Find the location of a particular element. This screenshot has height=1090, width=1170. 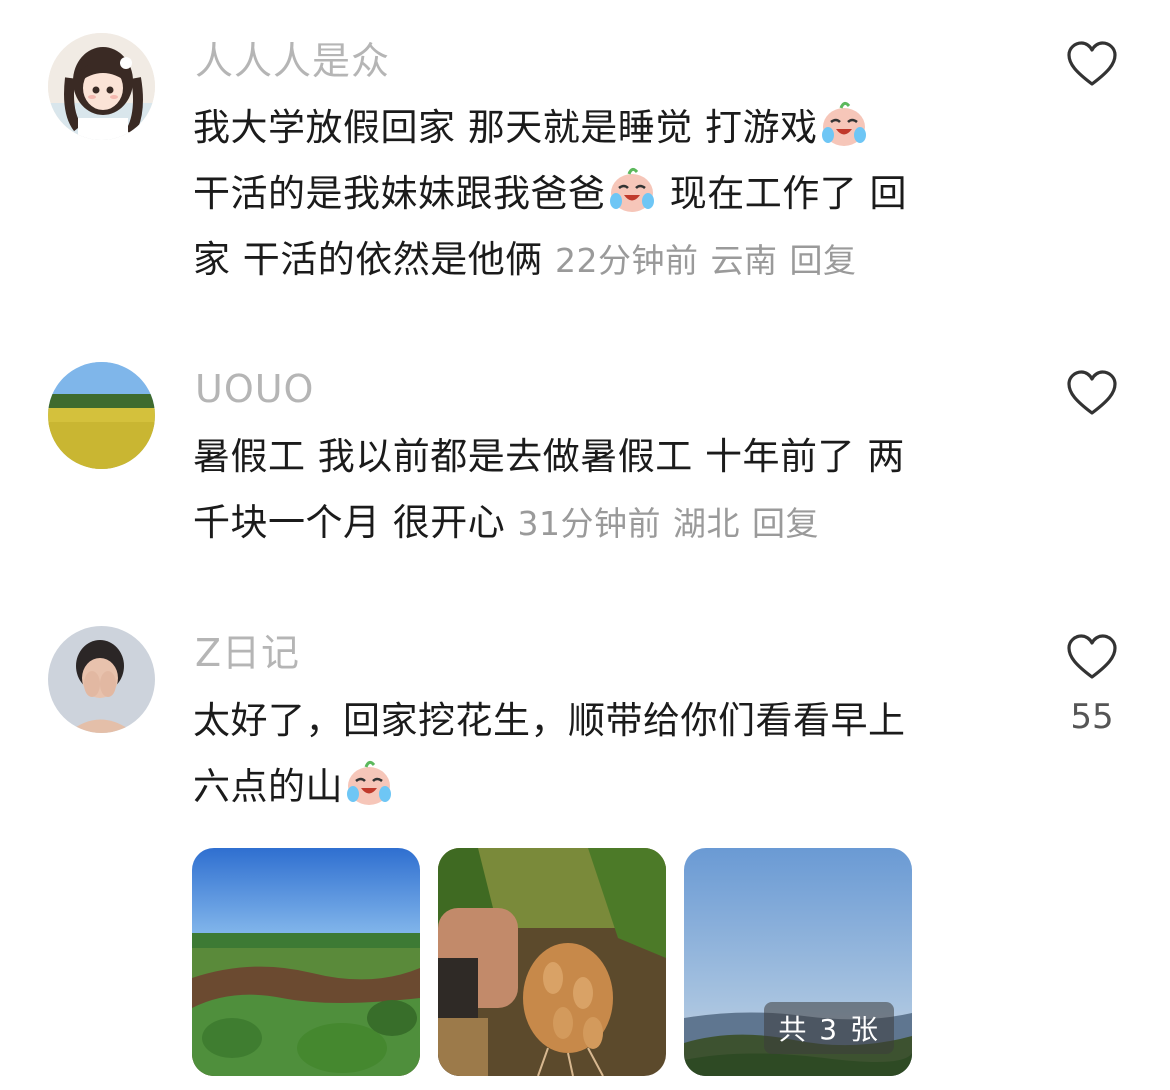

username: 人人人是众 is located at coordinates (292, 61).